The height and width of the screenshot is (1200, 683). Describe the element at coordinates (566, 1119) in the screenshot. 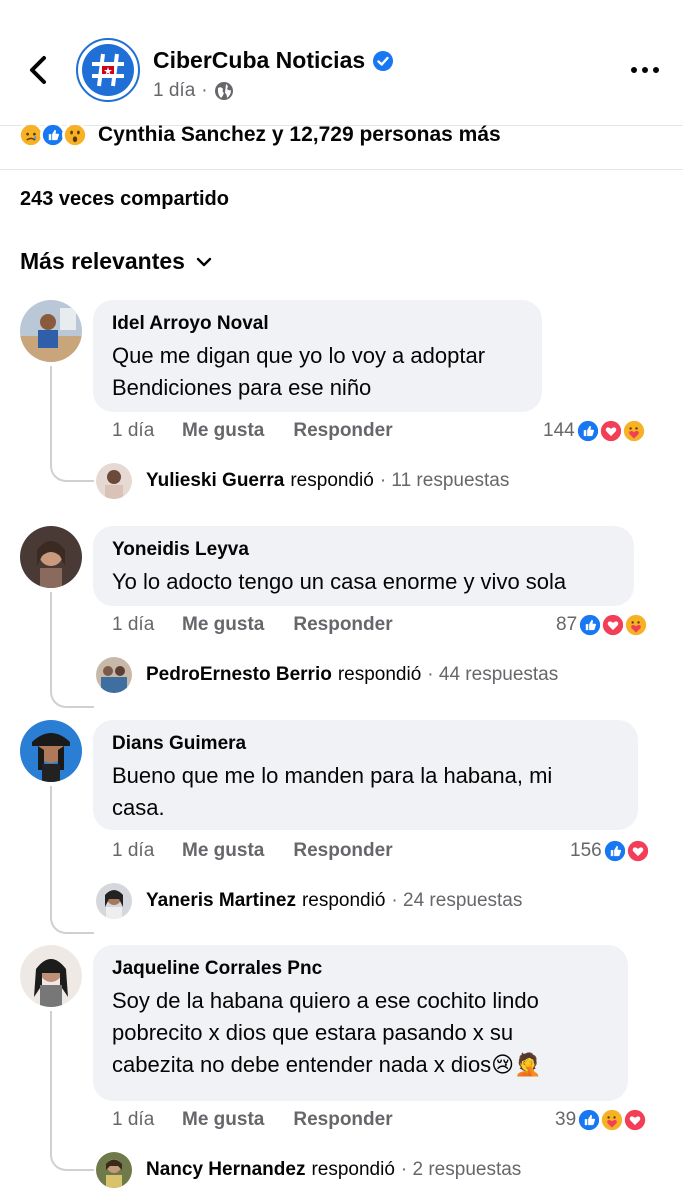

I see `reaction-count: 39` at that location.